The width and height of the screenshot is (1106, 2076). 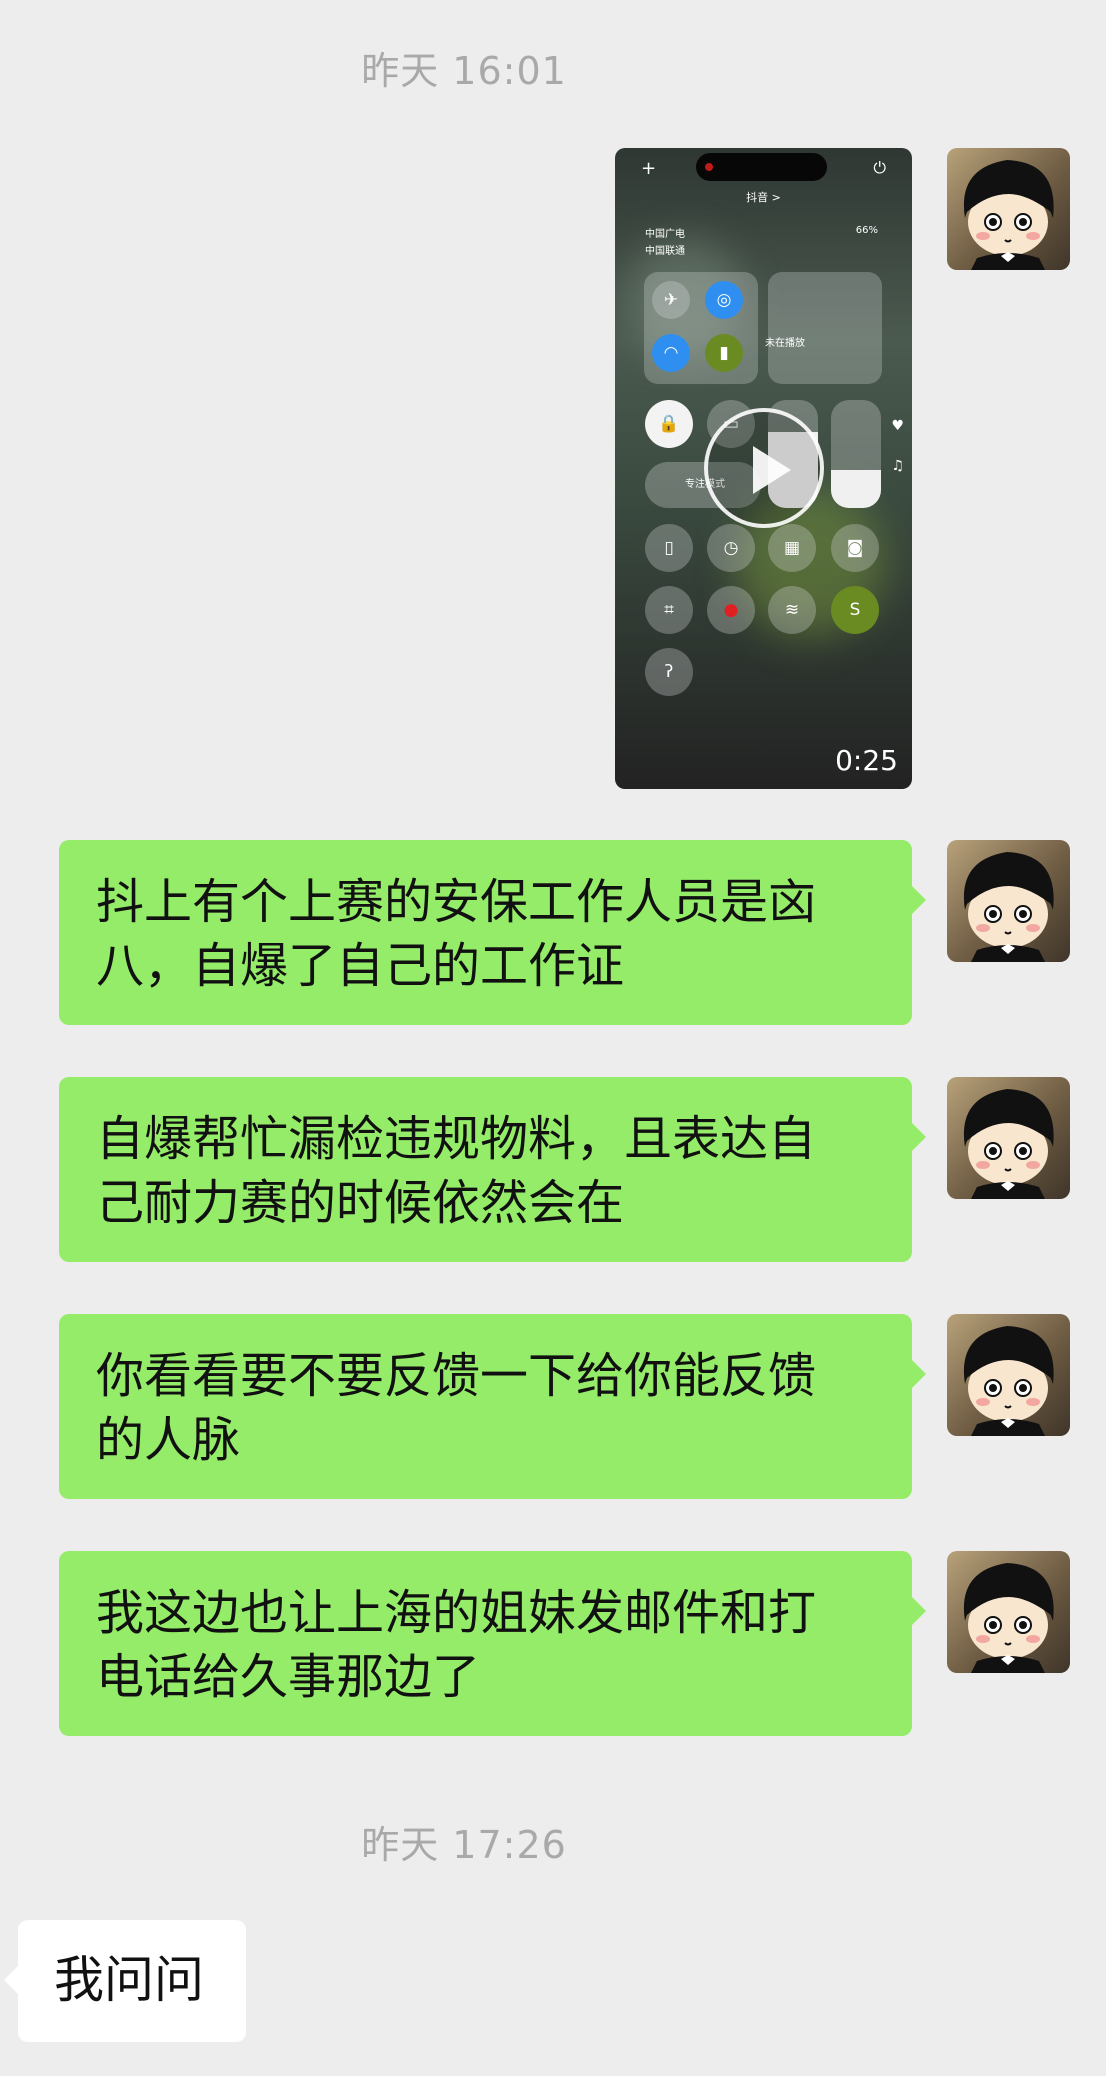 What do you see at coordinates (897, 466) in the screenshot?
I see `music-icon: ♫` at bounding box center [897, 466].